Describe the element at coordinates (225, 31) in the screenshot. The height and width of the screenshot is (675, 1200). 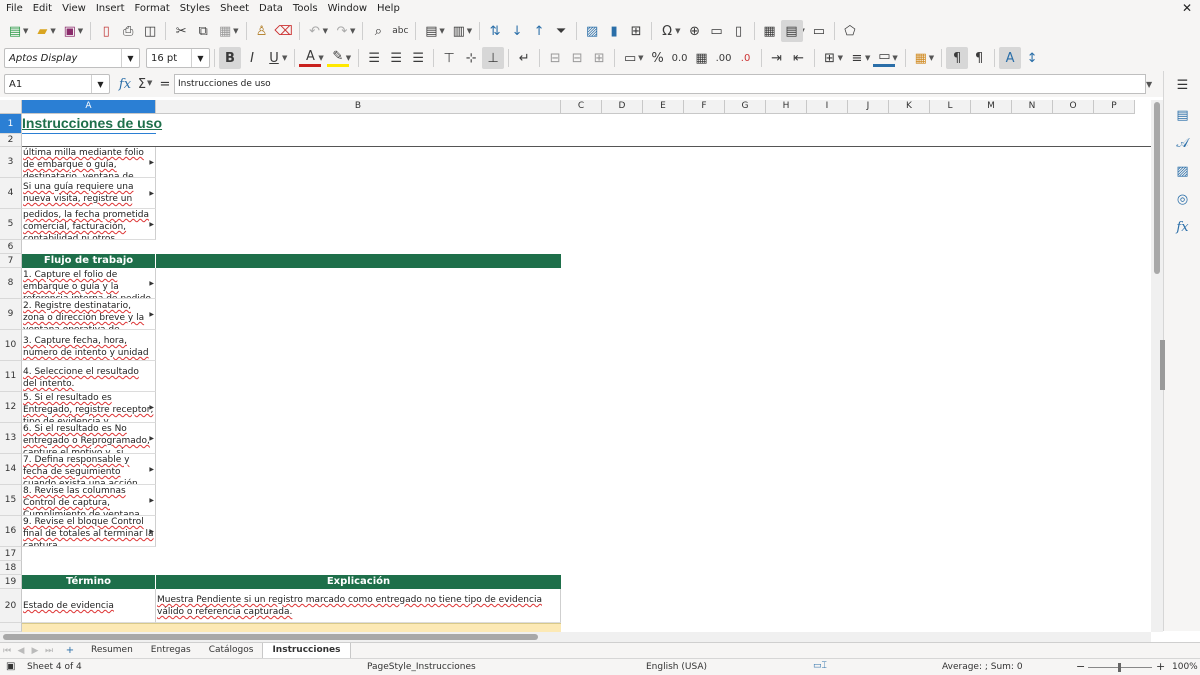
I see `paste-icon: ▦` at that location.